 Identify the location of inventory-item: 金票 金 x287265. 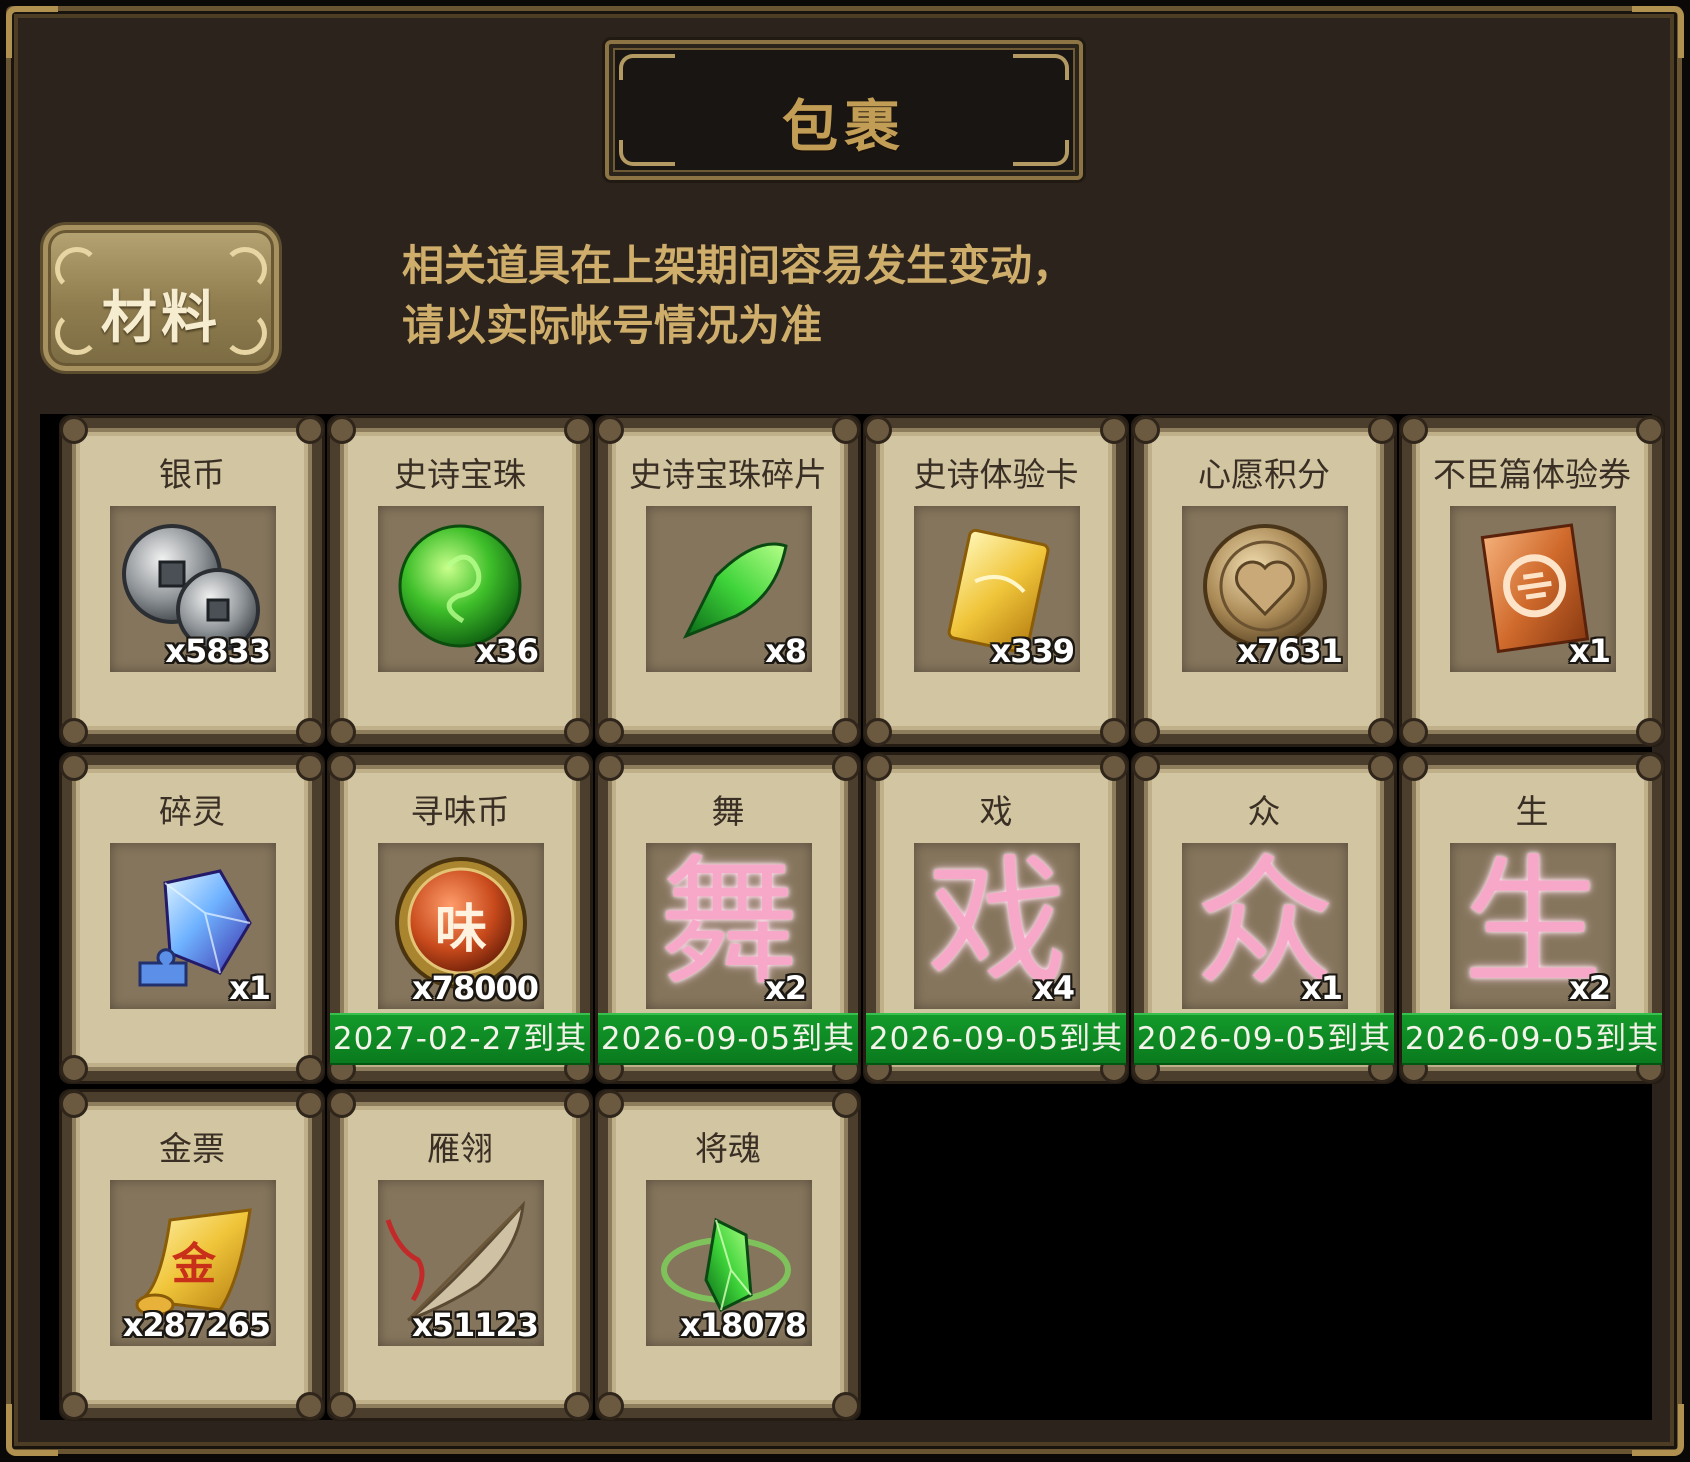
(192, 1255).